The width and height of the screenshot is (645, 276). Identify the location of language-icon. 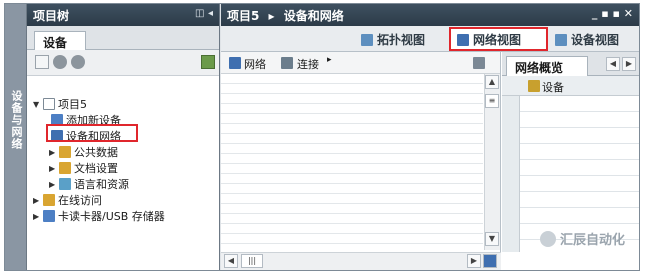
(65, 184).